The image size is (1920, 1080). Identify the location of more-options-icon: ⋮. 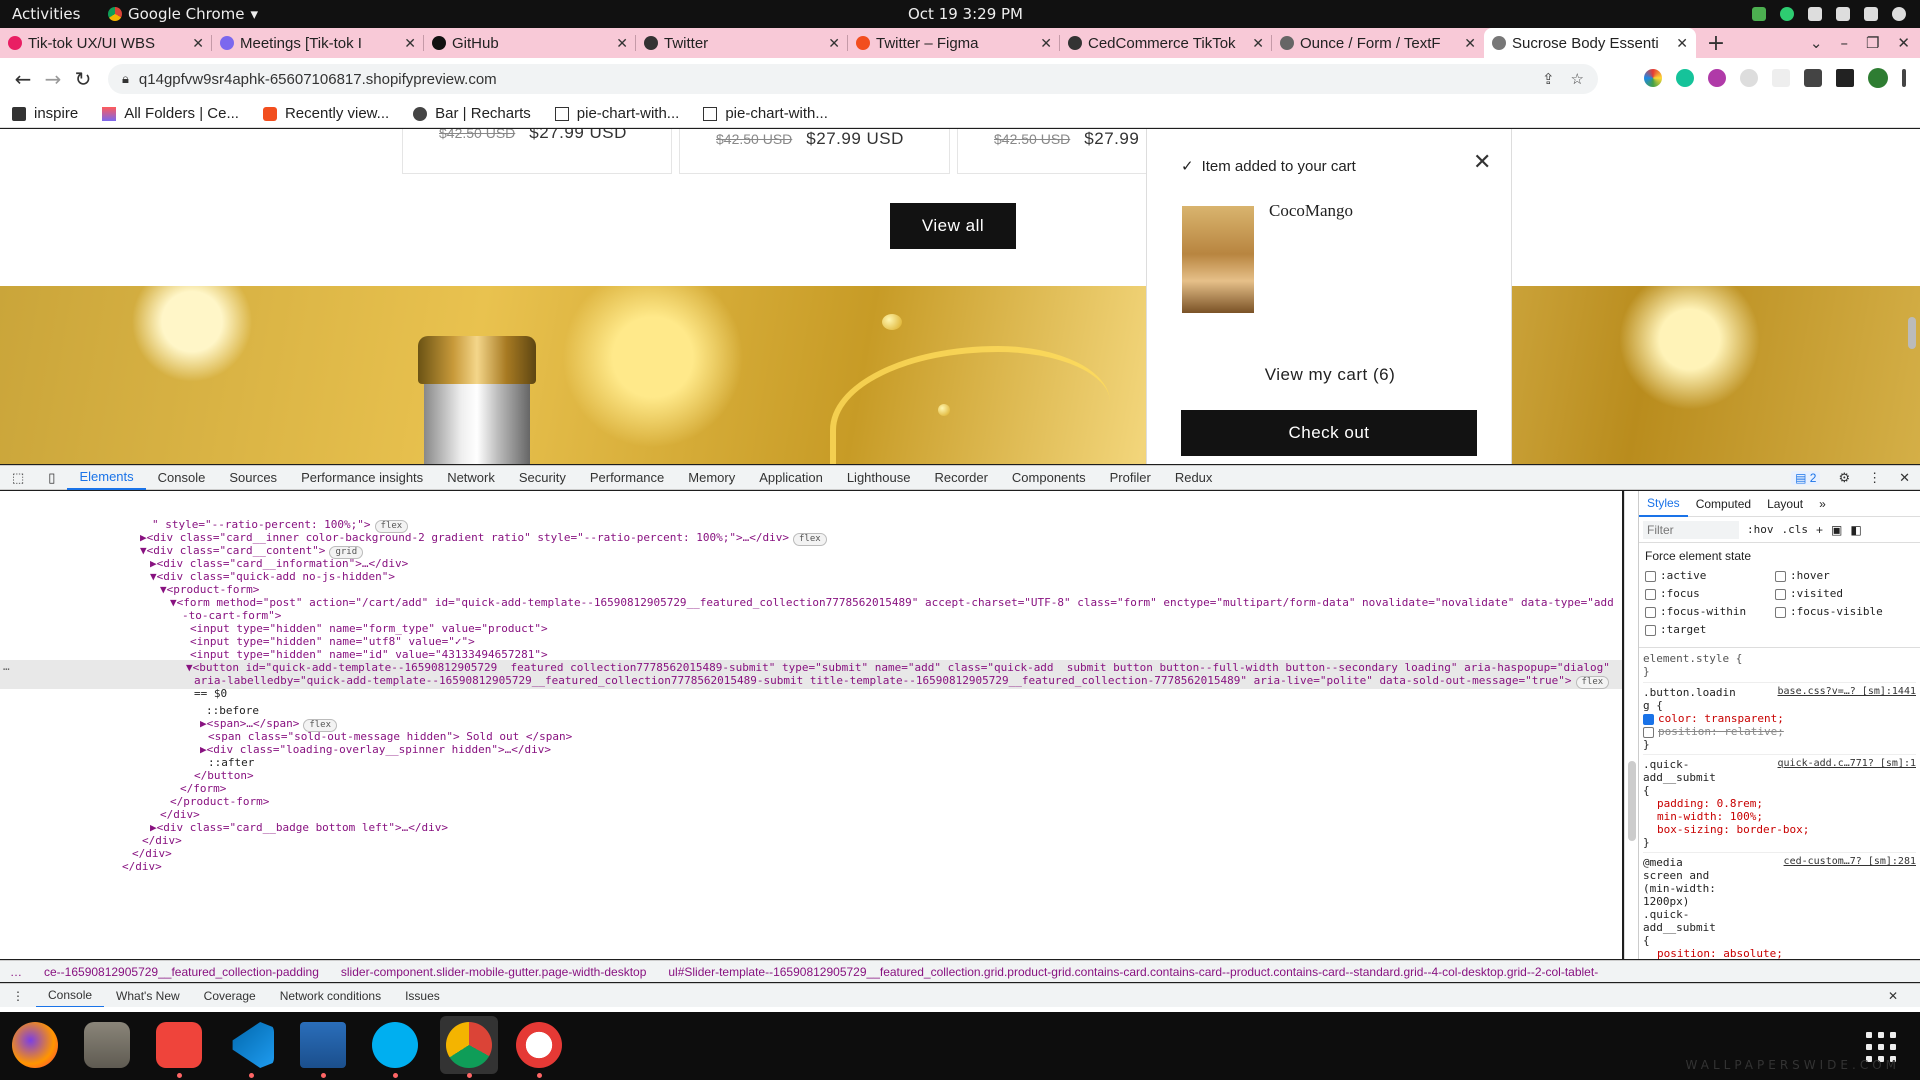
(1874, 478).